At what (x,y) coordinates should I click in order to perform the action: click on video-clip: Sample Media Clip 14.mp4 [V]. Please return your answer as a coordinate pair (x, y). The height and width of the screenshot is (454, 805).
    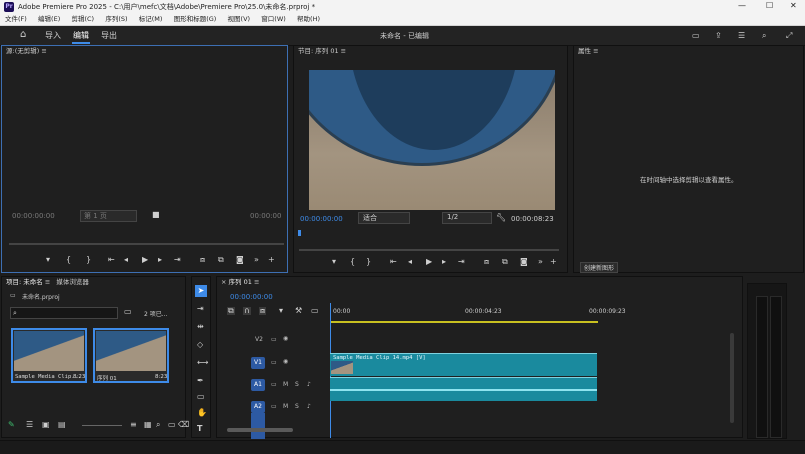
    Looking at the image, I should click on (463, 364).